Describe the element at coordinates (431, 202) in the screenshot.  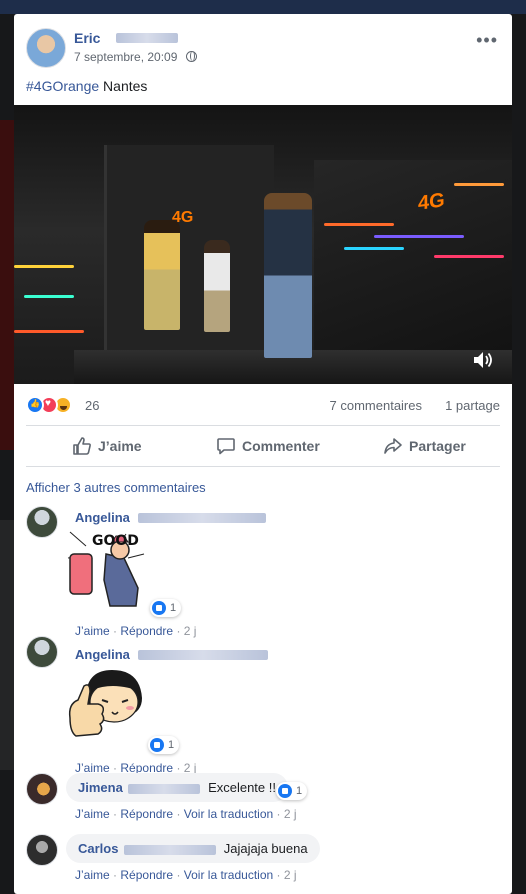
I see `brand-4g-screen: 4G` at that location.